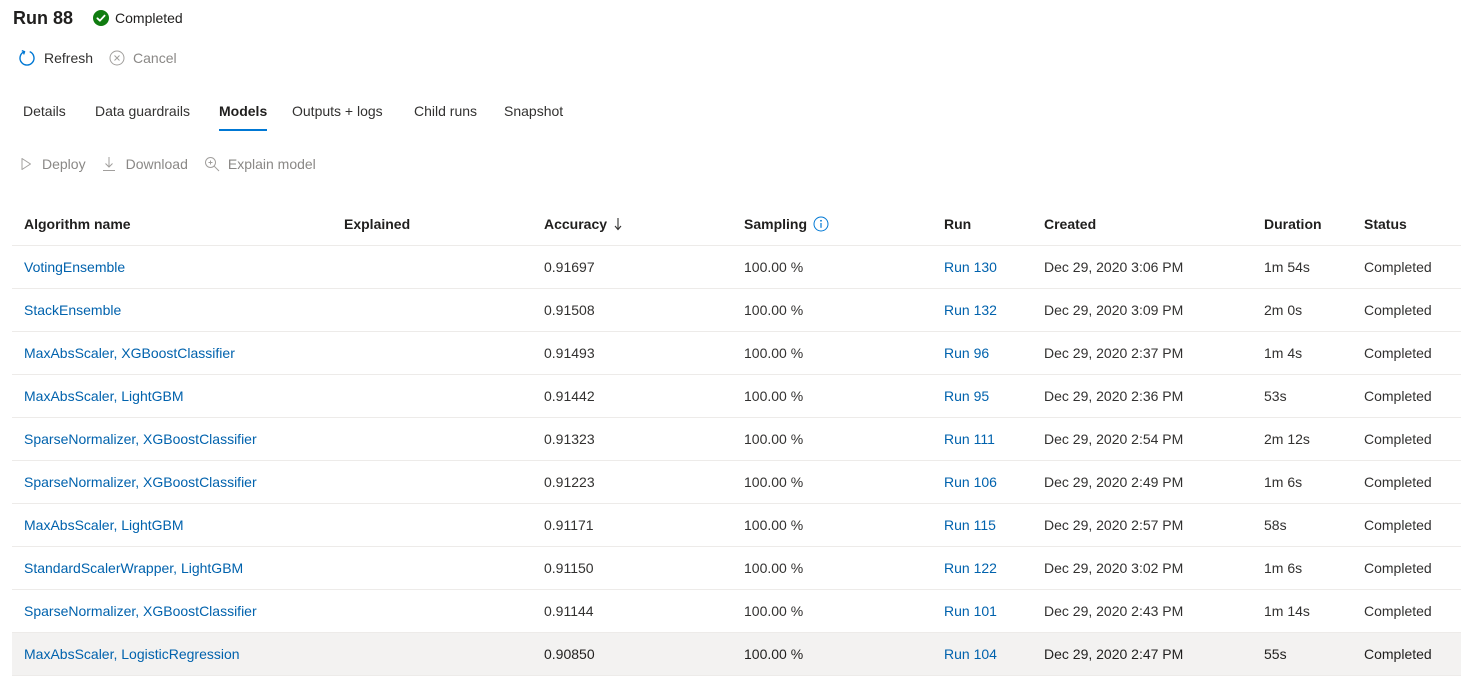  What do you see at coordinates (1142, 224) in the screenshot?
I see `column-header-created: Created` at bounding box center [1142, 224].